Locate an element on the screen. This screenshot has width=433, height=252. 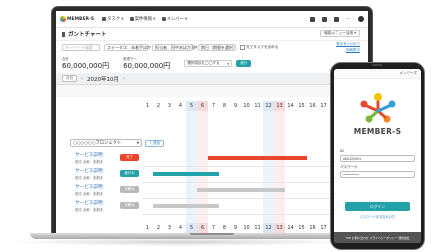
nav-label: タスク is located at coordinates (113, 19).